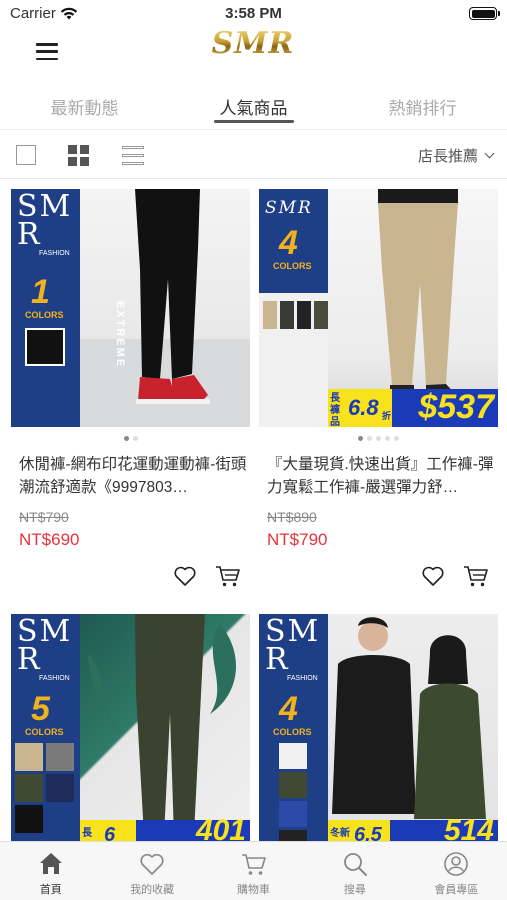  What do you see at coordinates (355, 864) in the screenshot?
I see `search-icon` at bounding box center [355, 864].